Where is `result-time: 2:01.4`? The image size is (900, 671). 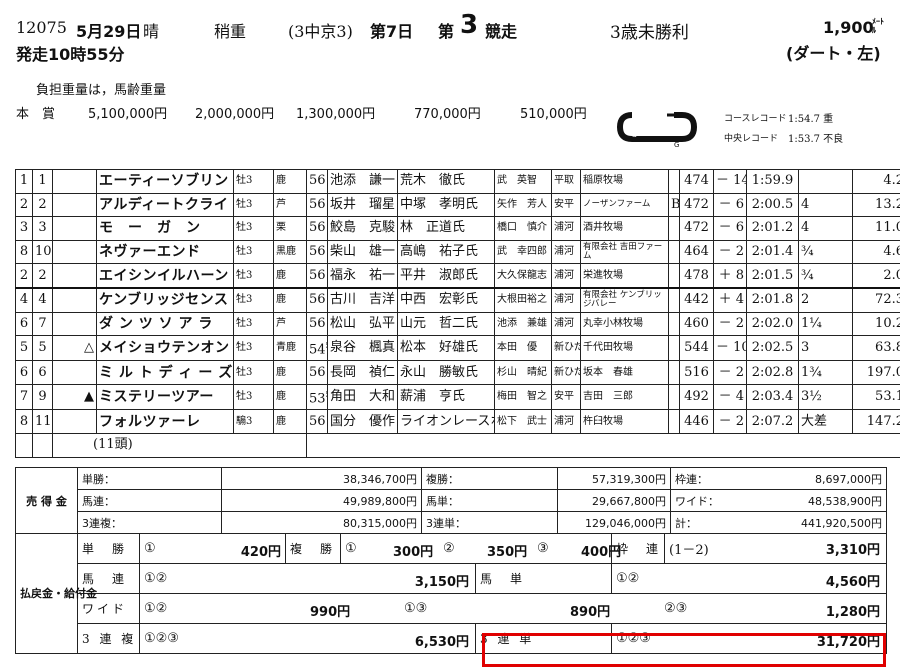 result-time: 2:01.4 is located at coordinates (772, 252).